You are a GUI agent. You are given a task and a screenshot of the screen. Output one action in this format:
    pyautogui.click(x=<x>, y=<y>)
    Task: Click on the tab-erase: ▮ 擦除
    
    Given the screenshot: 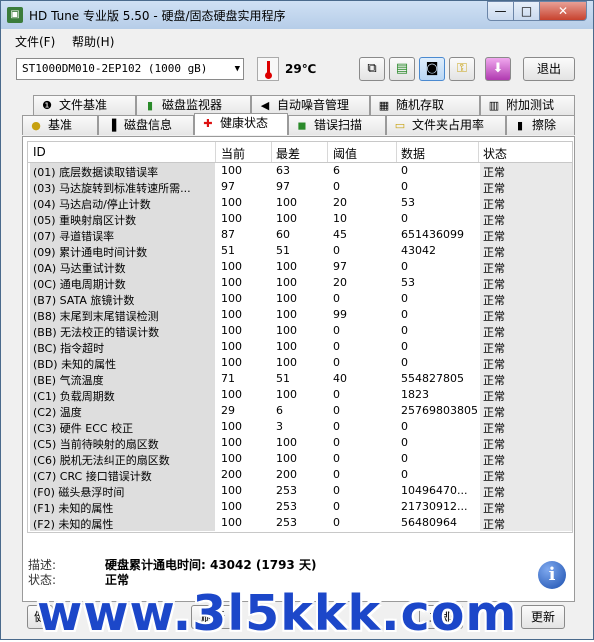 What is the action you would take?
    pyautogui.click(x=540, y=125)
    